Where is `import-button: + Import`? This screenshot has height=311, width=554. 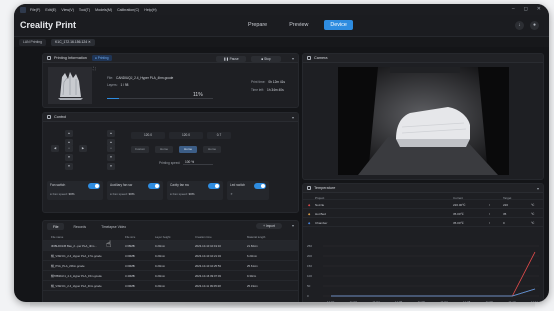 import-button: + Import is located at coordinates (269, 226).